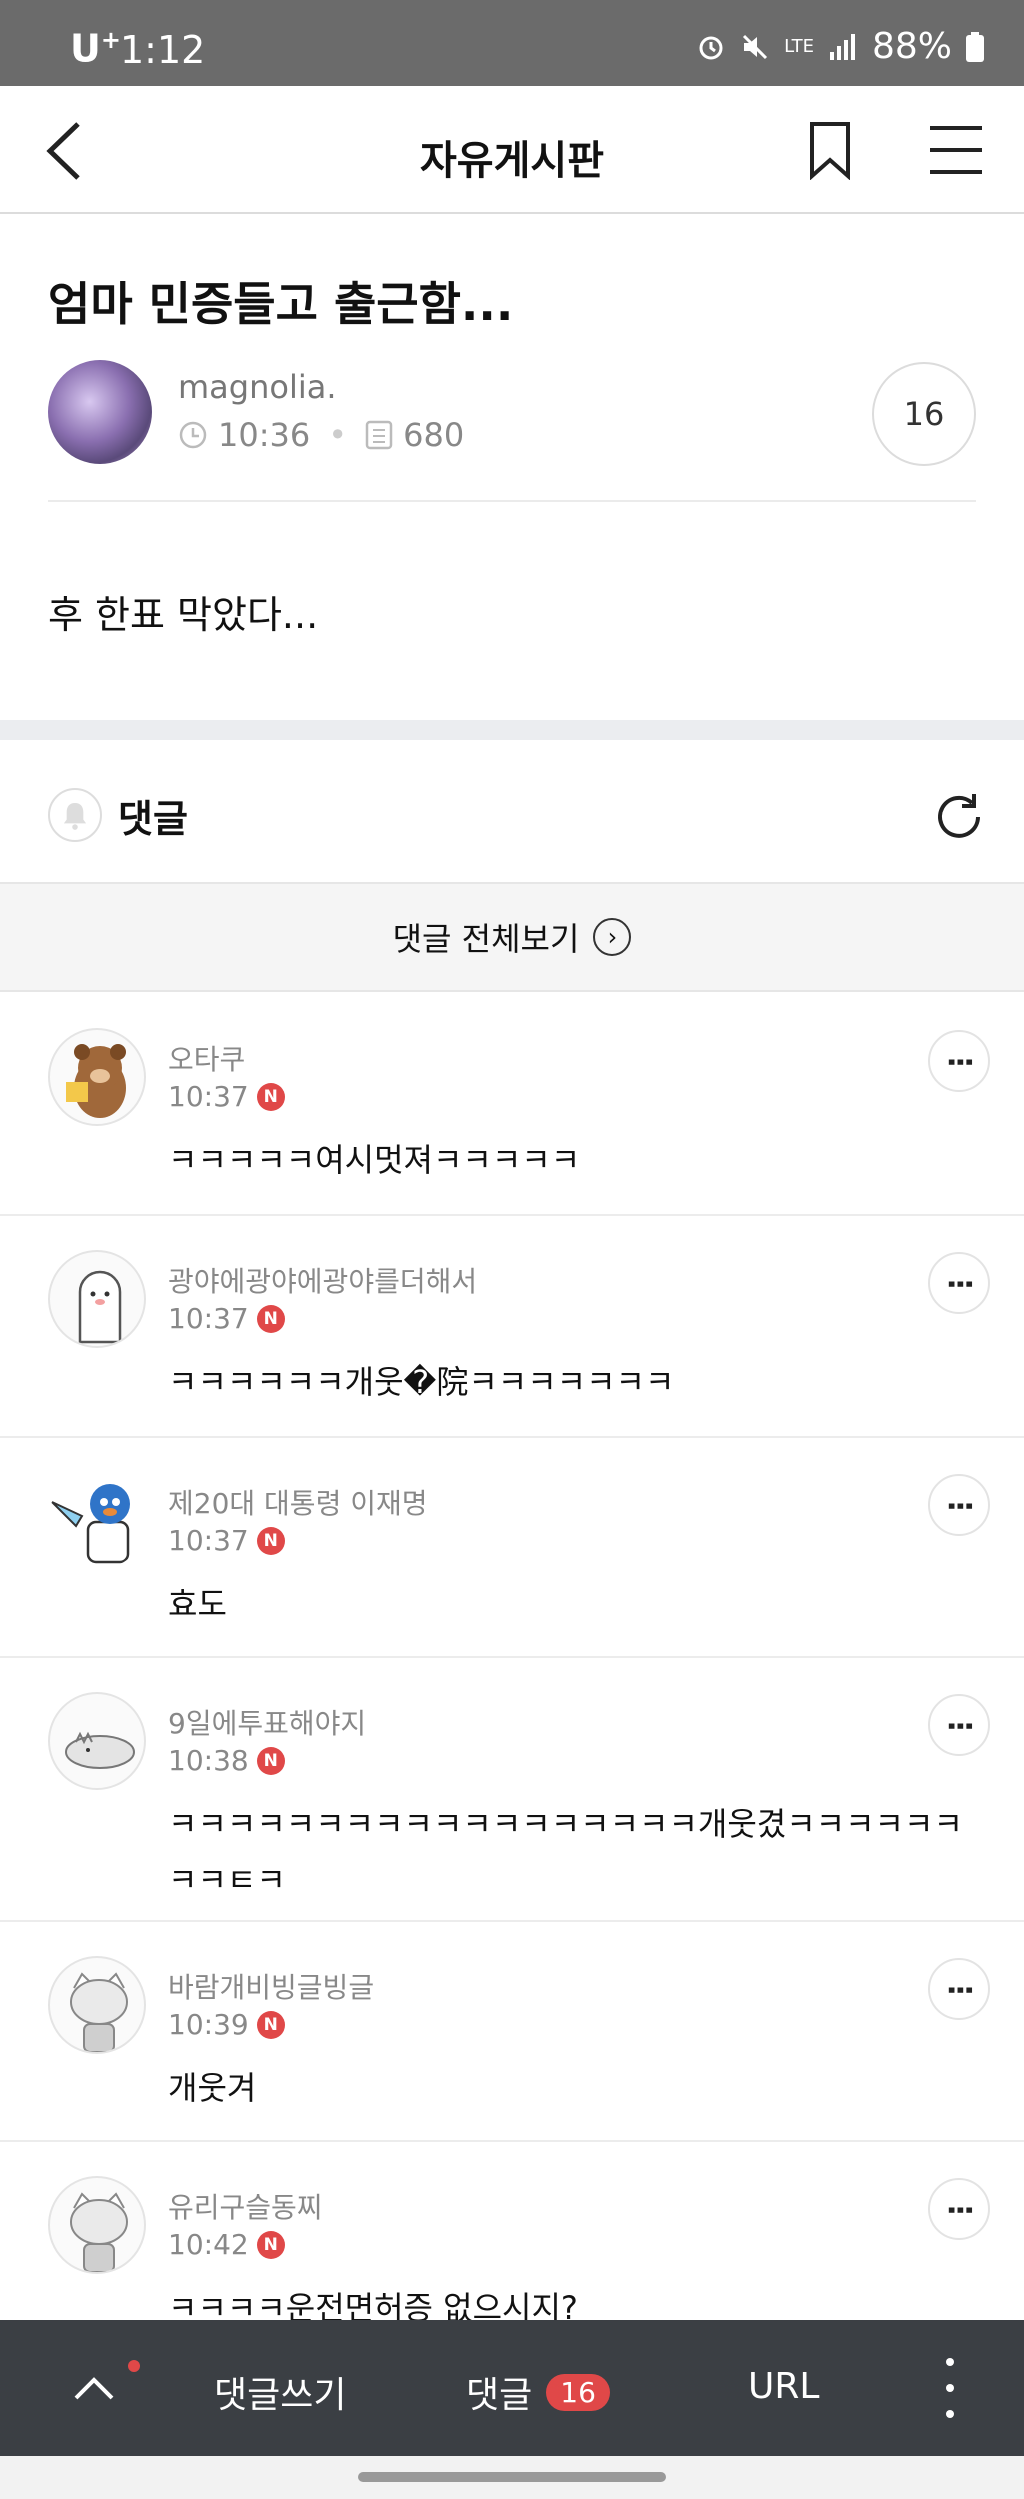 The width and height of the screenshot is (1024, 2499). Describe the element at coordinates (950, 2388) in the screenshot. I see `more-vert-icon` at that location.